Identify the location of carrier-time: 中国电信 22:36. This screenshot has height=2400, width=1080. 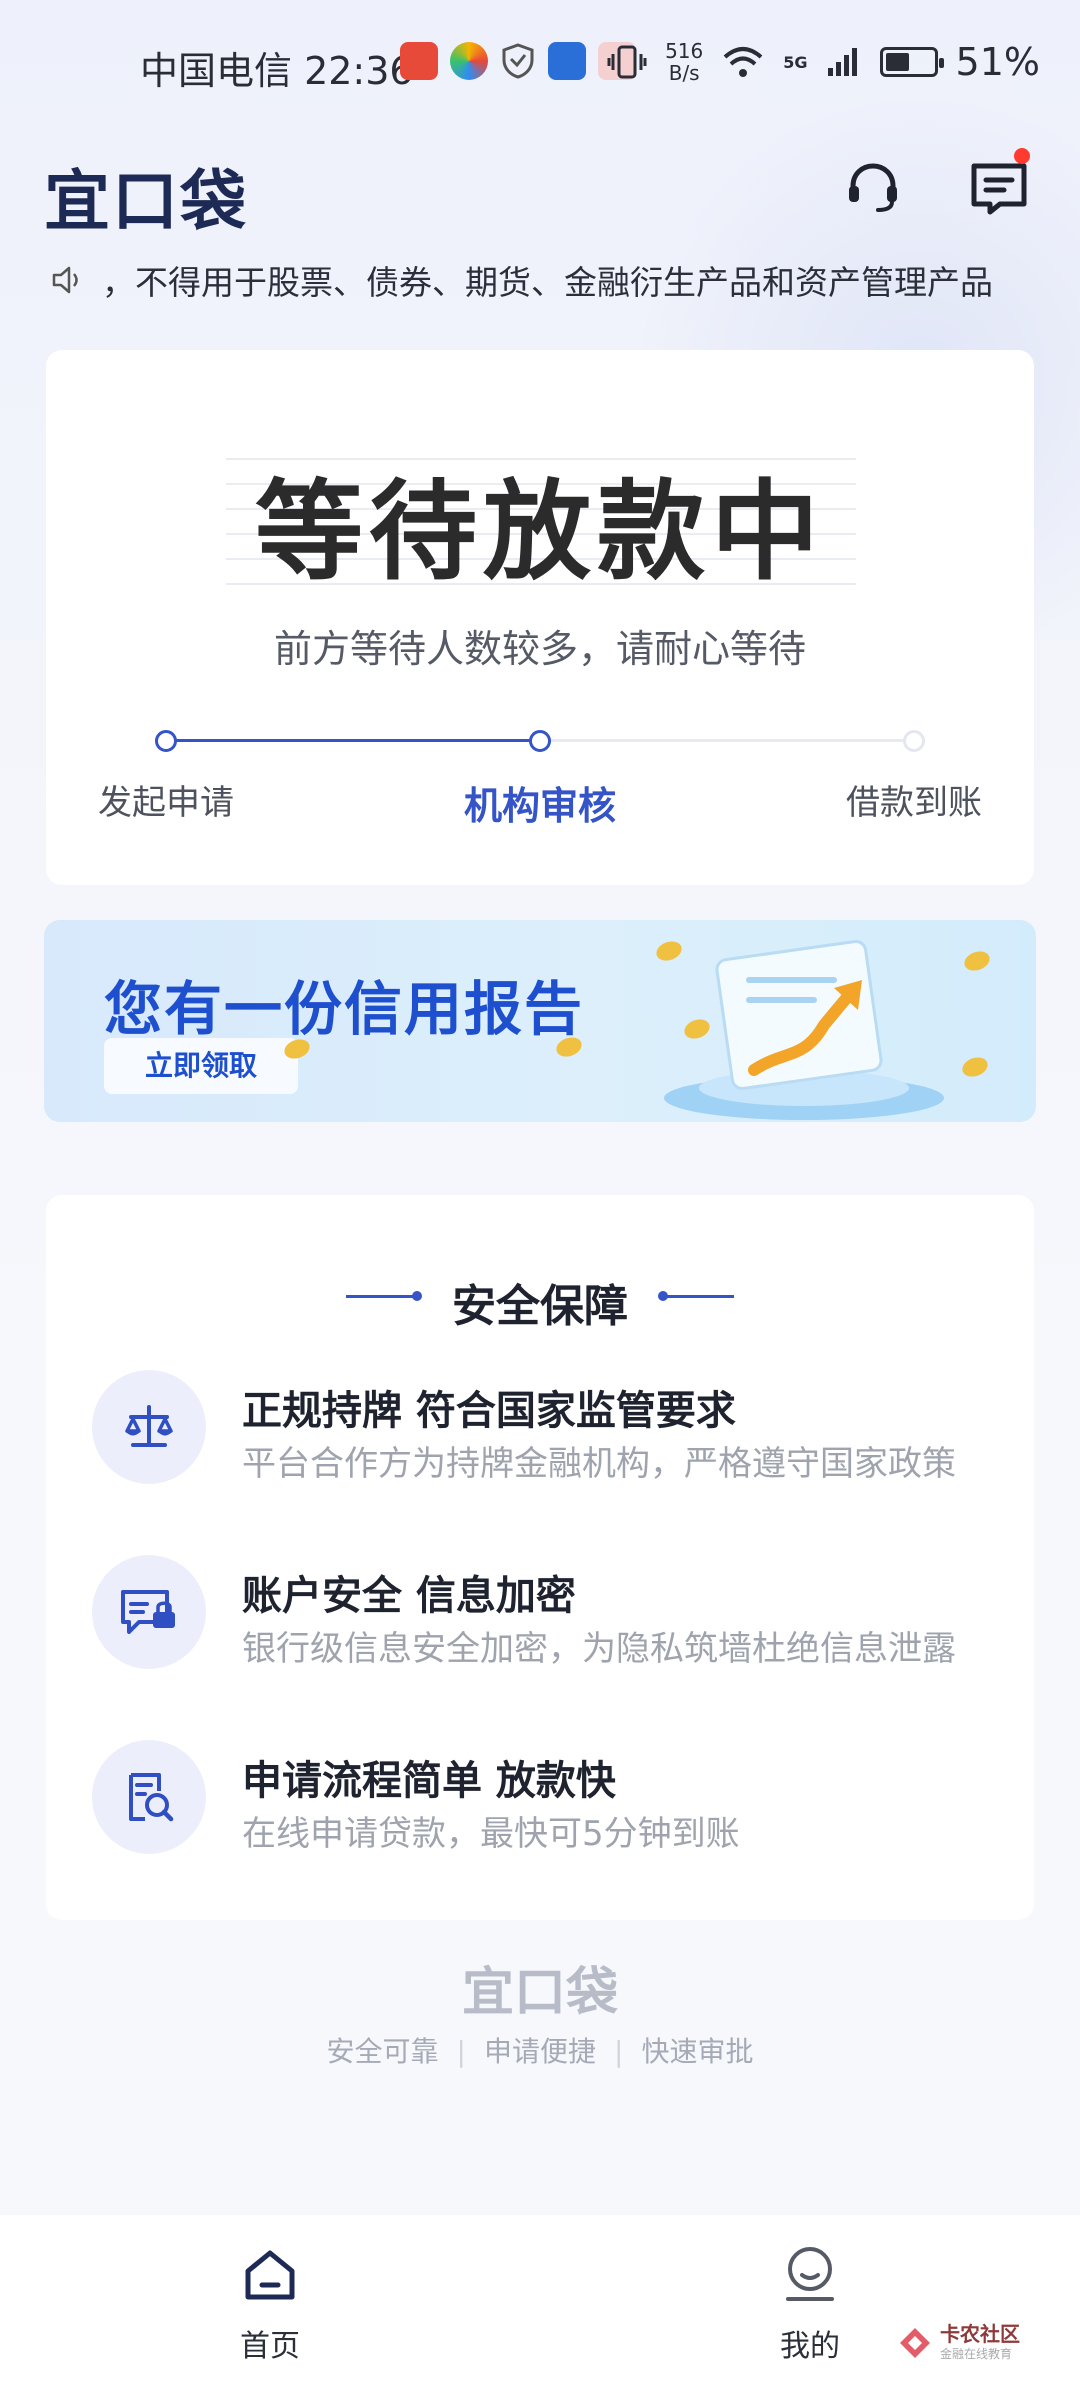
(277, 71).